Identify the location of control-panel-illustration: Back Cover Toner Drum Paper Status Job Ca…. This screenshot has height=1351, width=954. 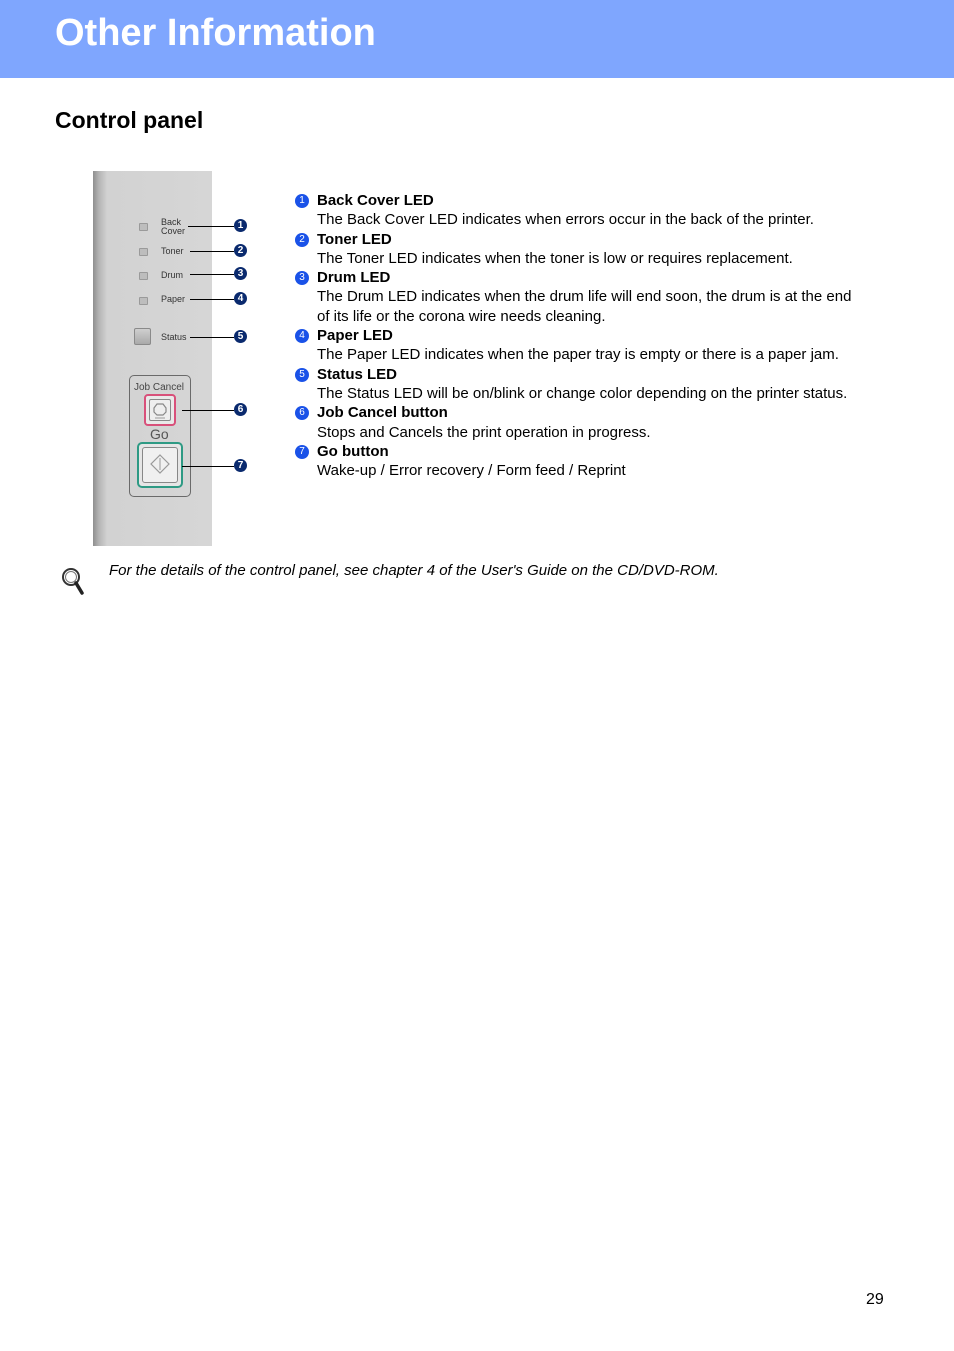
(152, 358).